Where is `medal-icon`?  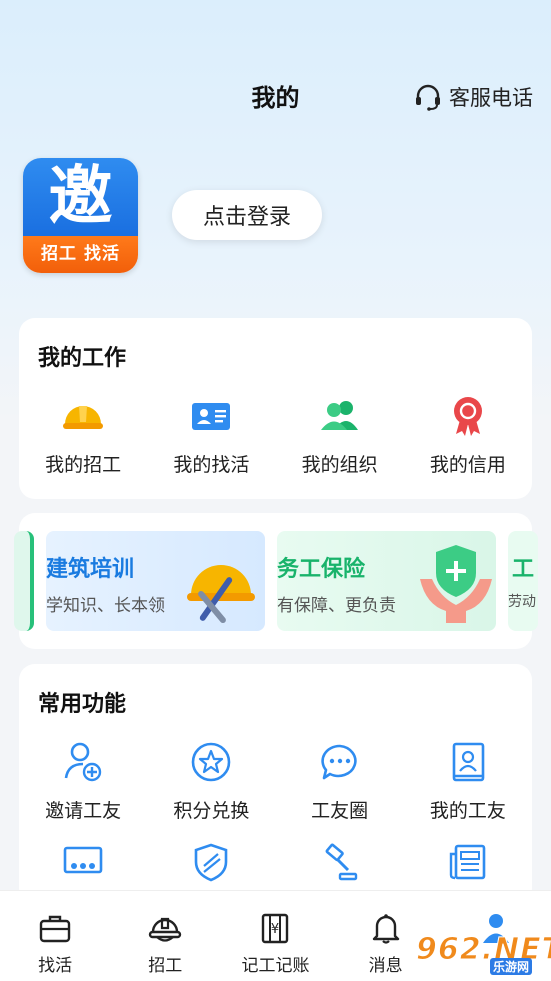
medal-icon is located at coordinates (468, 416).